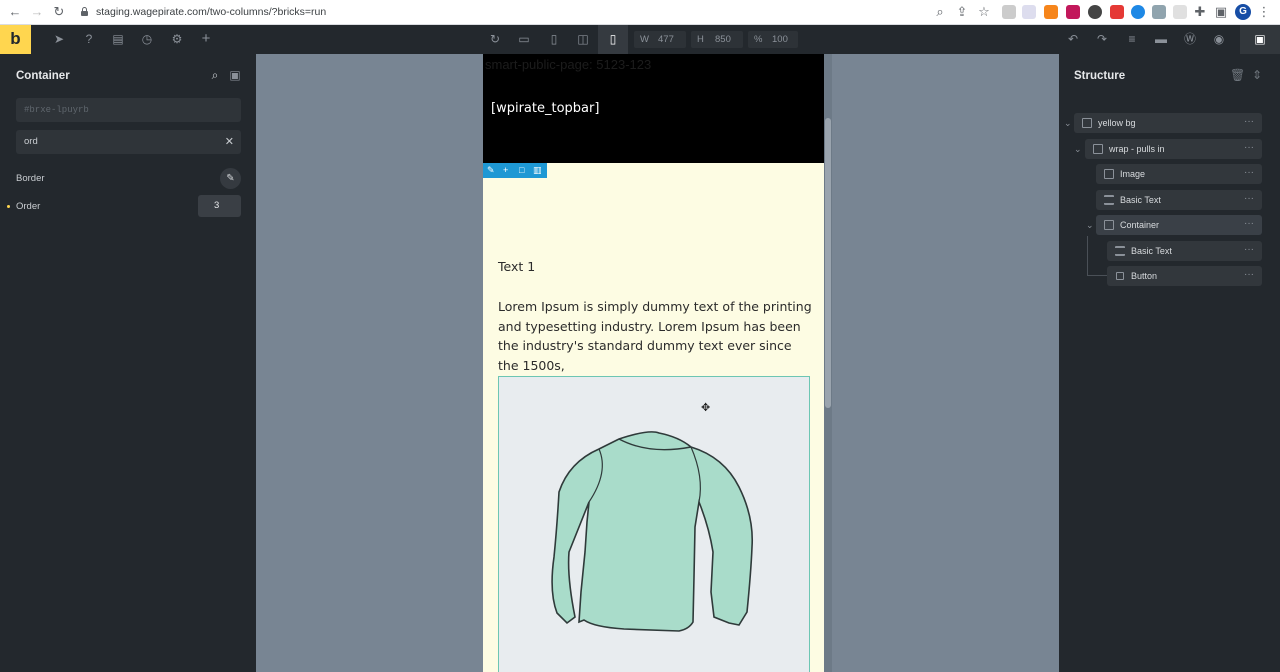 Image resolution: width=1280 pixels, height=672 pixels. I want to click on panel-title: Container, so click(43, 76).